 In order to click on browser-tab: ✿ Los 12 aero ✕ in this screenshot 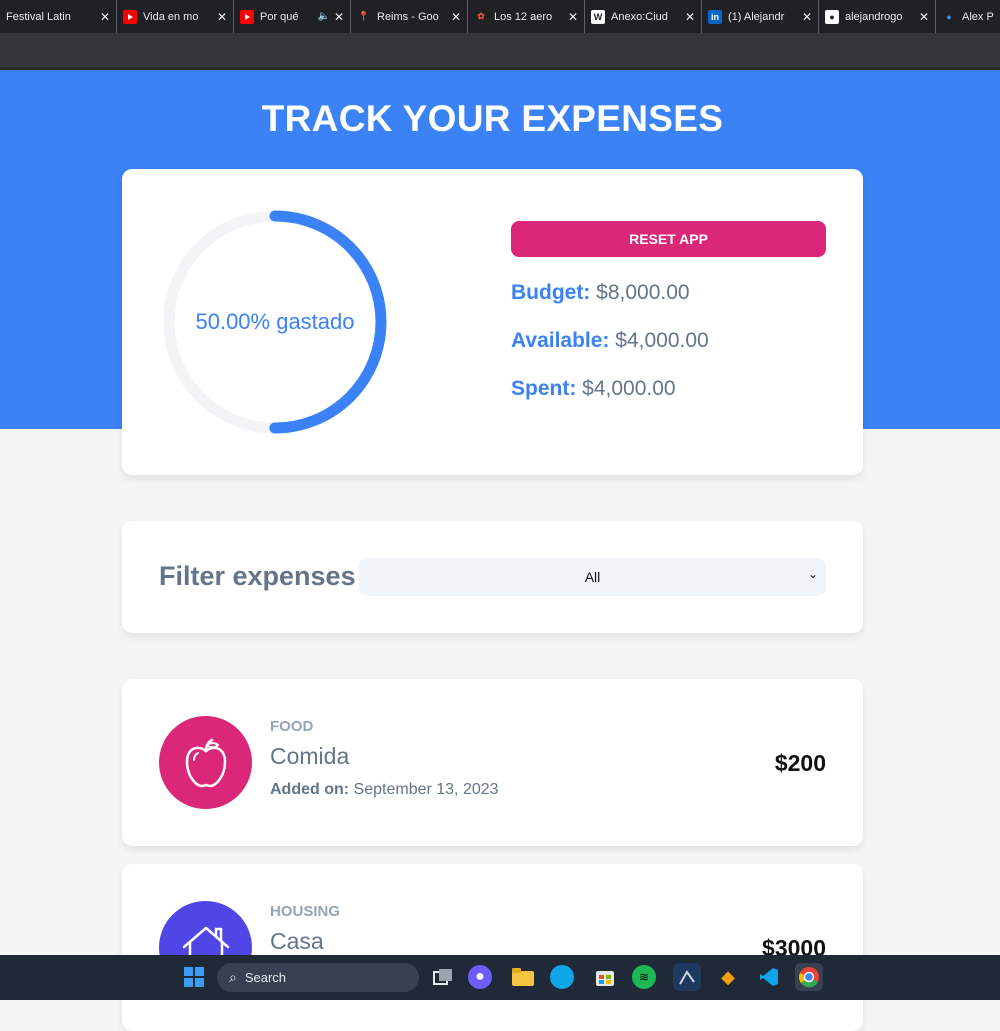, I will do `click(526, 16)`.